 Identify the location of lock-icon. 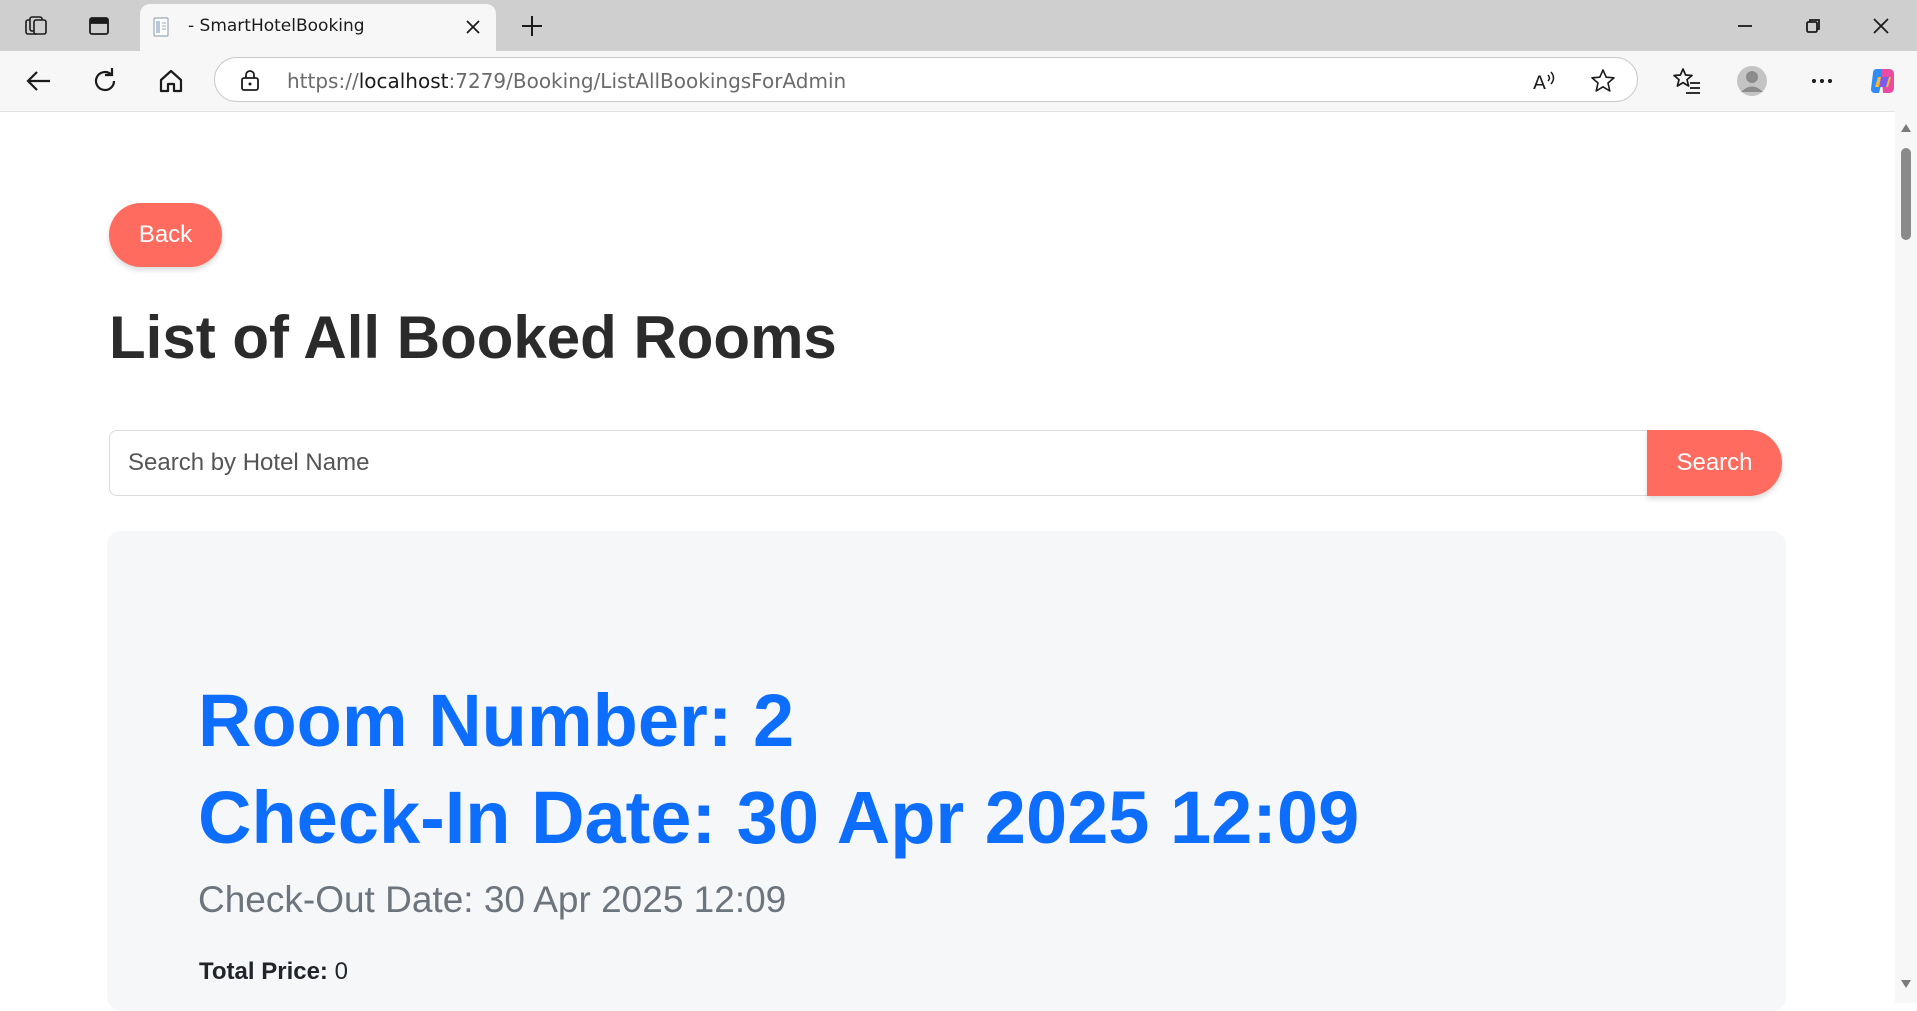
(250, 80).